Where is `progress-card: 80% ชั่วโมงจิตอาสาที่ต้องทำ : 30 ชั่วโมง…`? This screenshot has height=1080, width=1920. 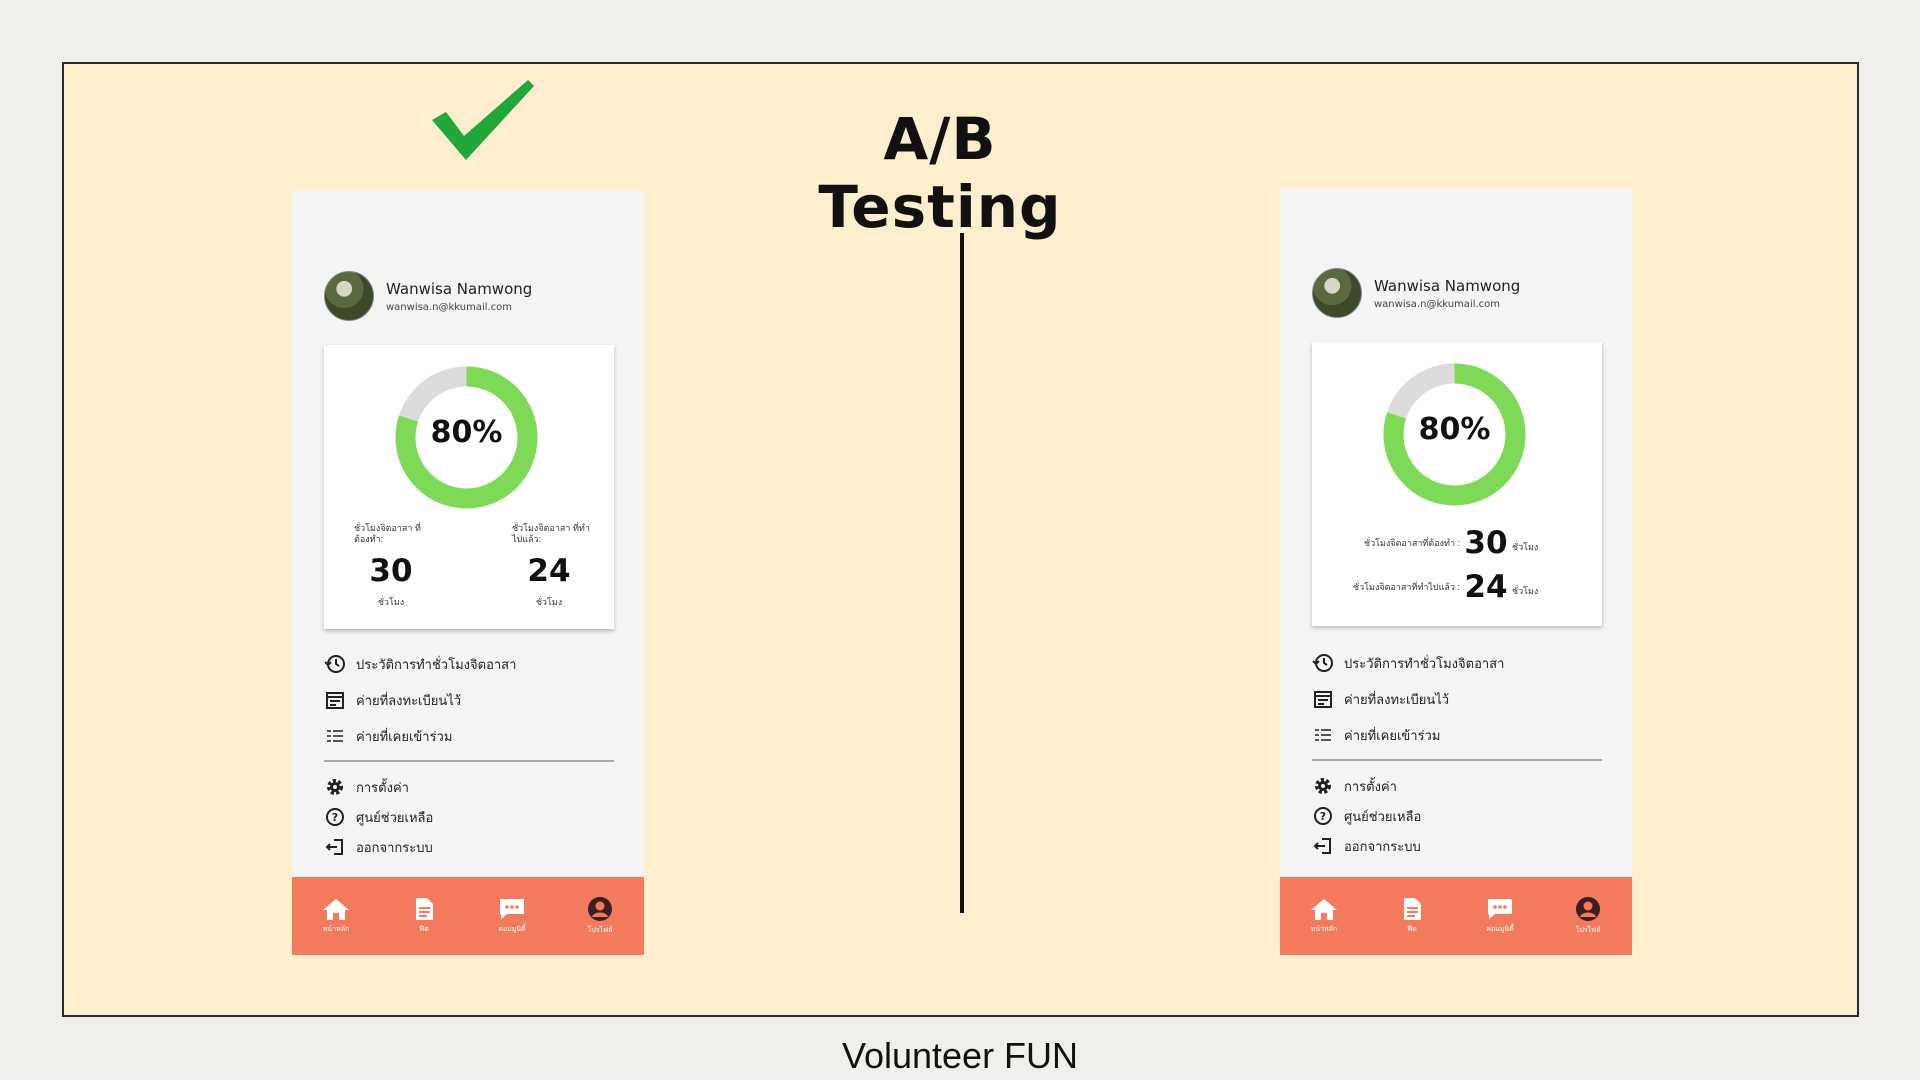
progress-card: 80% ชั่วโมงจิตอาสาที่ต้องทำ : 30 ชั่วโมง… is located at coordinates (1457, 484).